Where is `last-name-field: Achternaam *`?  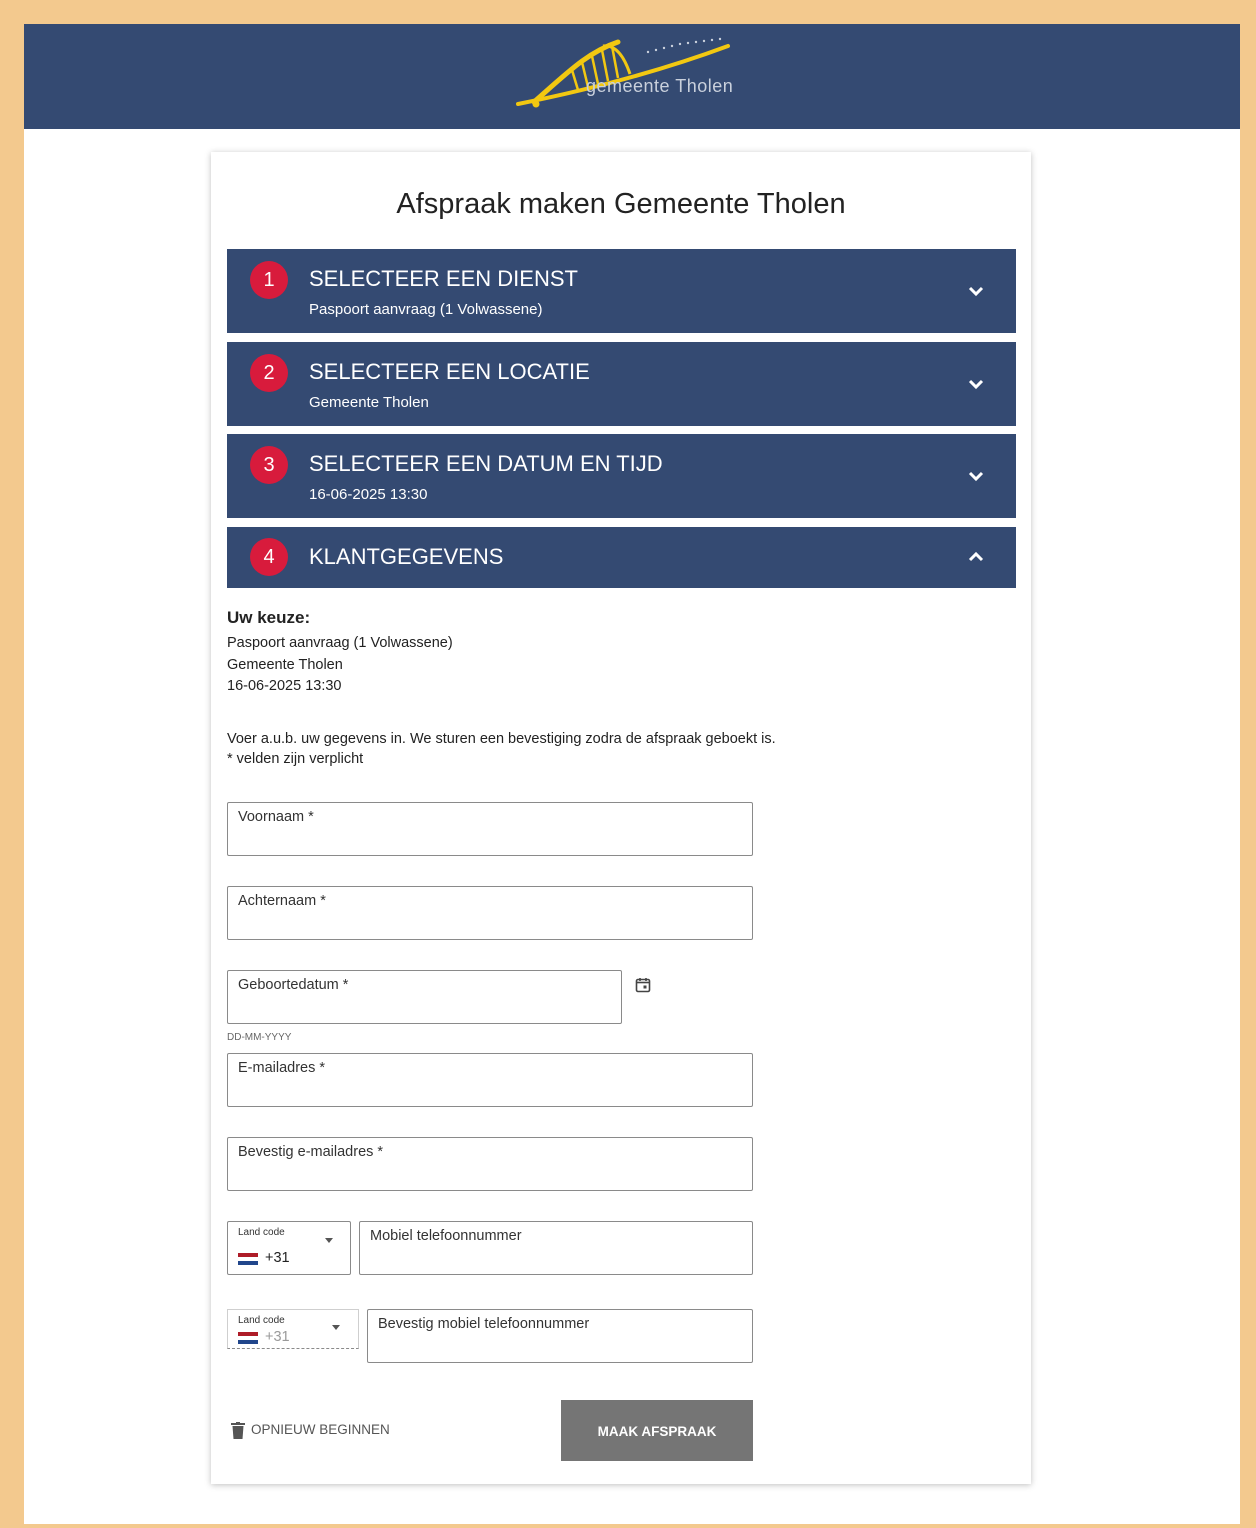 last-name-field: Achternaam * is located at coordinates (490, 913).